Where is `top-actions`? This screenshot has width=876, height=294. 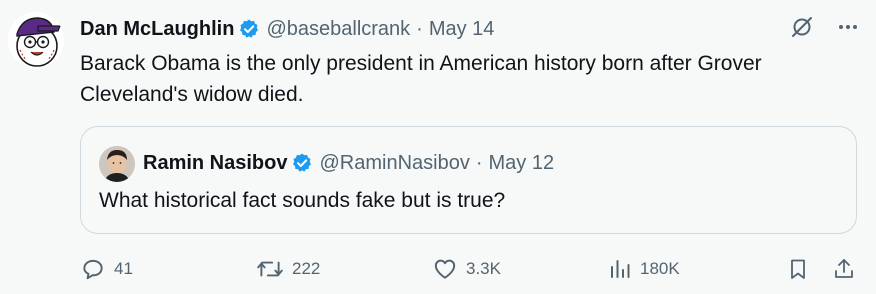
top-actions is located at coordinates (825, 27).